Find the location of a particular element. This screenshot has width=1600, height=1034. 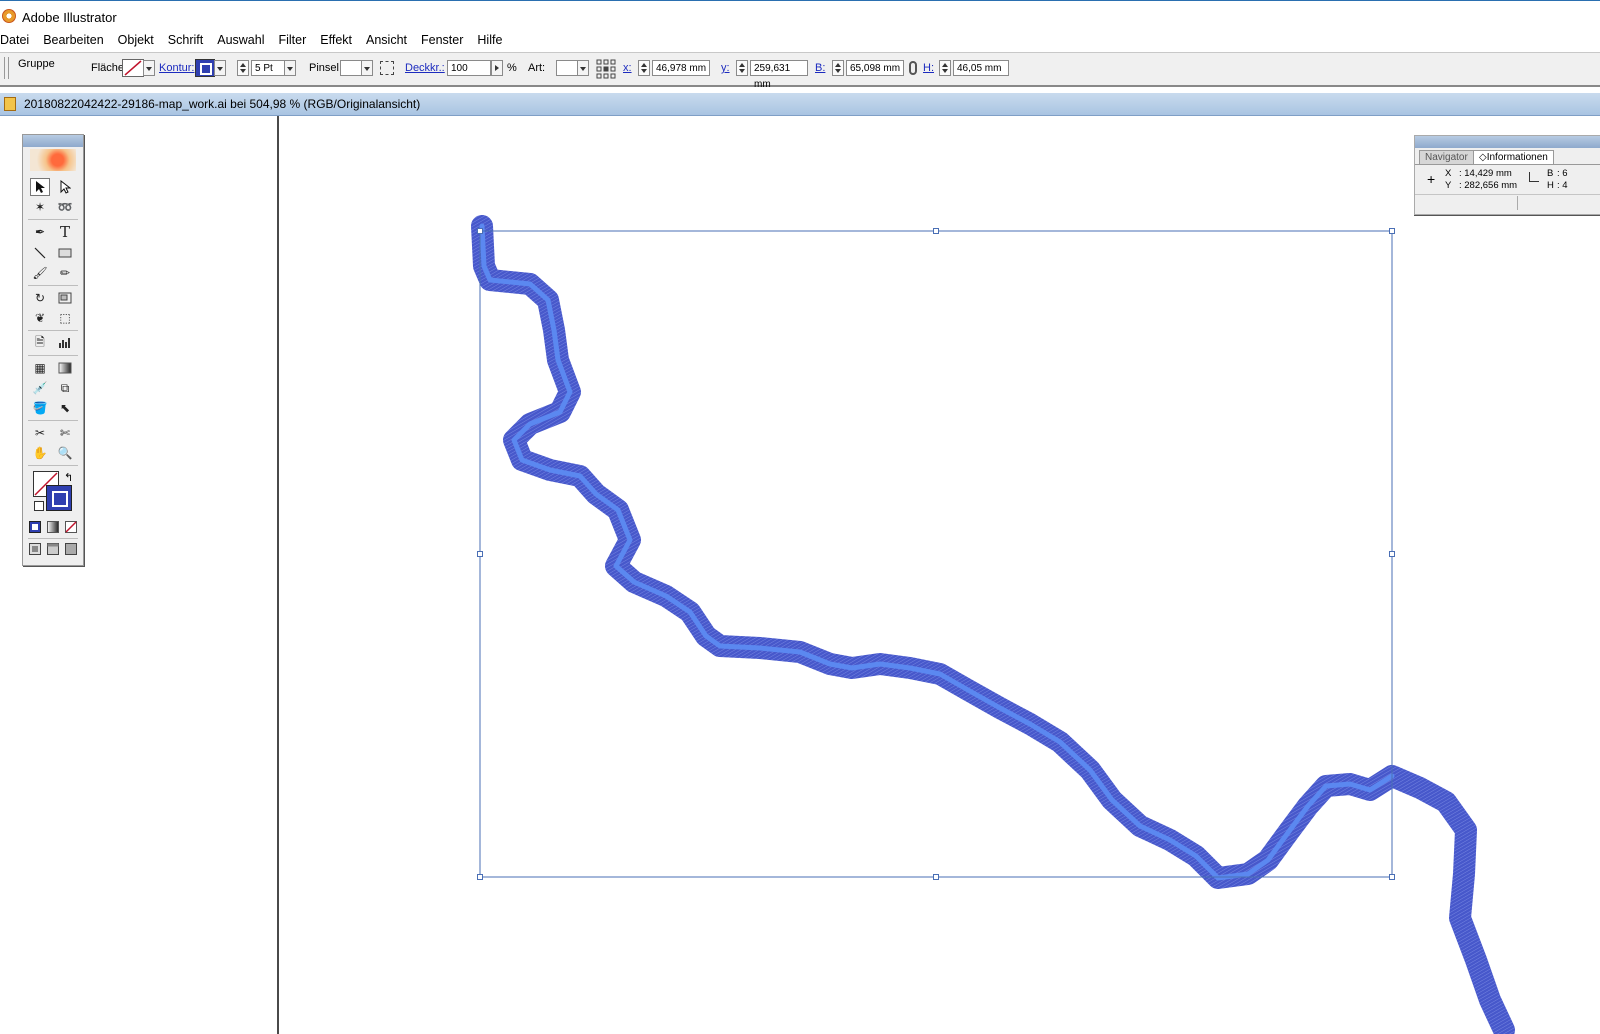

handle-top-left is located at coordinates (480, 231).